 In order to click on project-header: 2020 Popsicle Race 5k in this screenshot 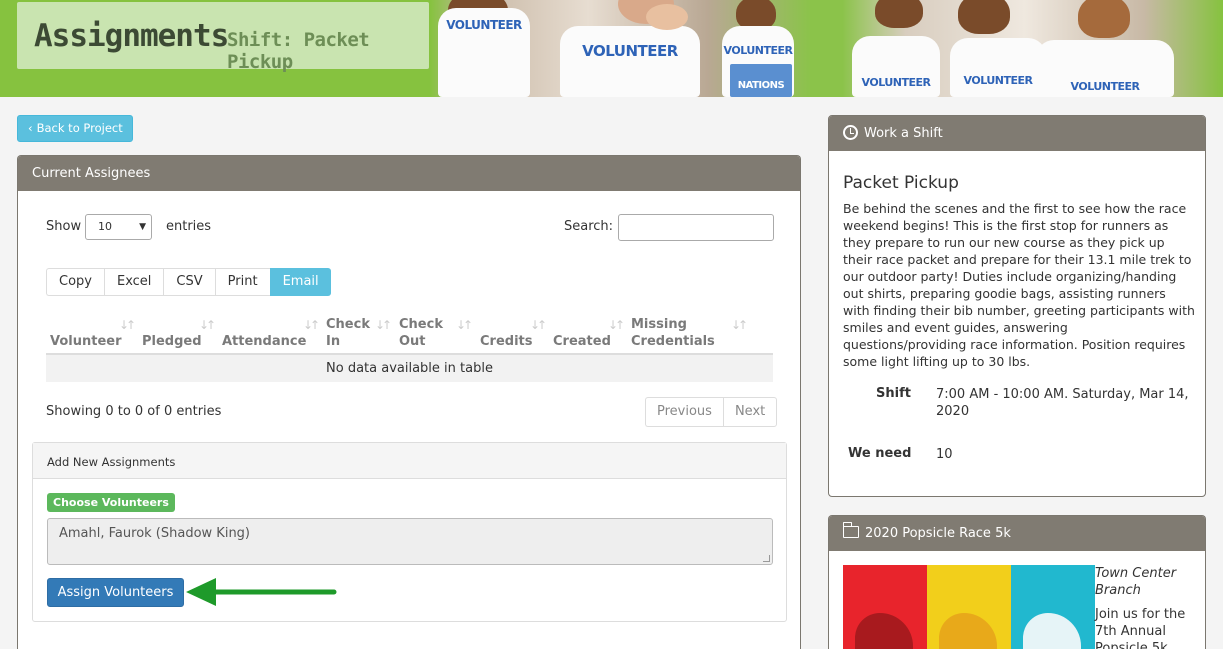, I will do `click(1017, 533)`.